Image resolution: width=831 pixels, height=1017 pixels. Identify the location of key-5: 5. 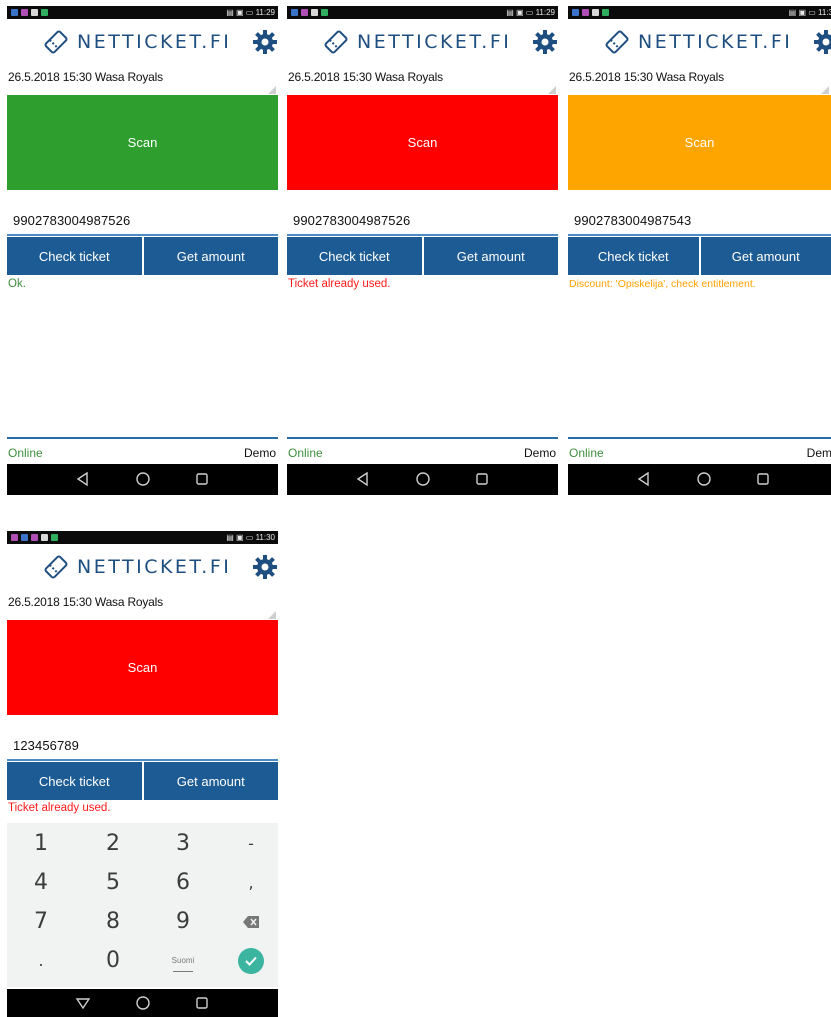
(113, 882).